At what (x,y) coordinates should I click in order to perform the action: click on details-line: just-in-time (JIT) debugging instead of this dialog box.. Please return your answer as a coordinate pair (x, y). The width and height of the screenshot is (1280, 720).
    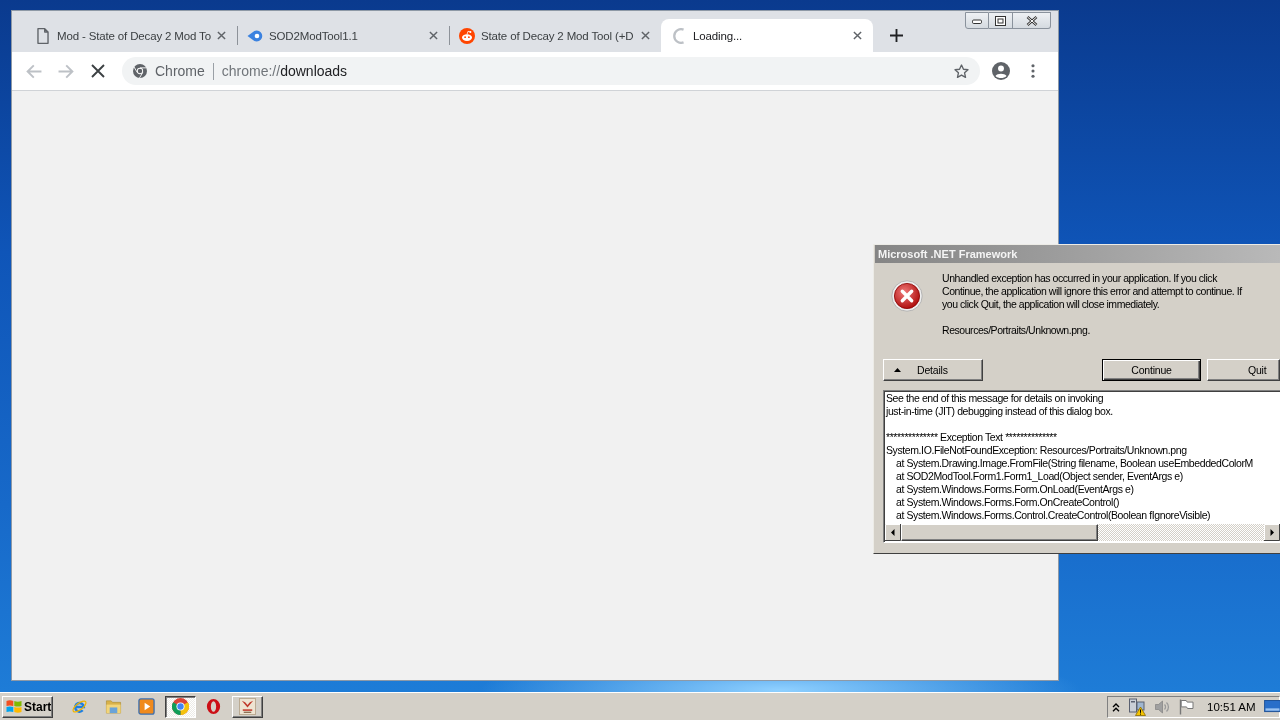
    Looking at the image, I should click on (999, 411).